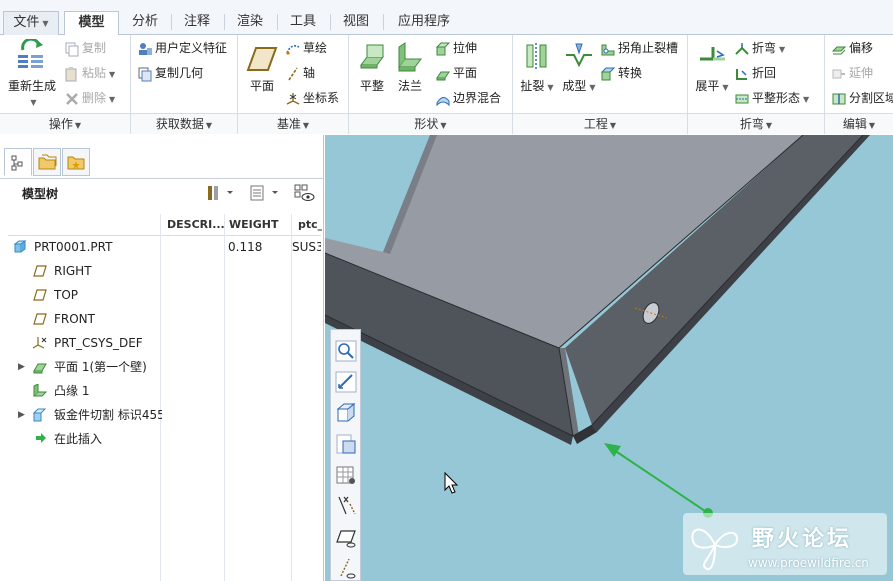  Describe the element at coordinates (91, 23) in the screenshot. I see `tab-model: 模型` at that location.